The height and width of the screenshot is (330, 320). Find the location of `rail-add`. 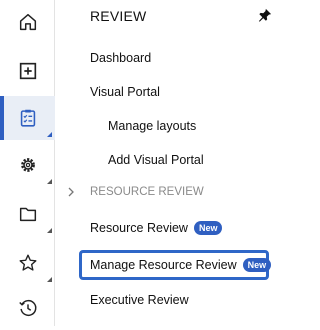

rail-add is located at coordinates (27, 71).